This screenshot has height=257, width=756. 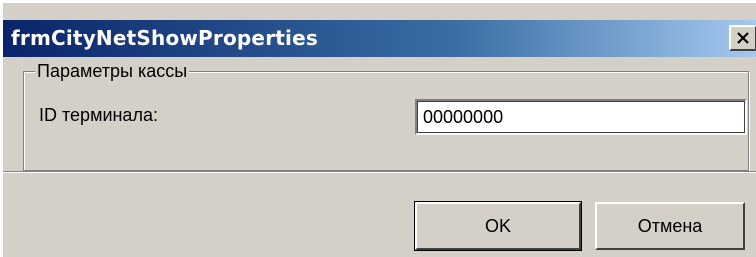 I want to click on title-bar: frmCityNetShowProperties, so click(x=379, y=38).